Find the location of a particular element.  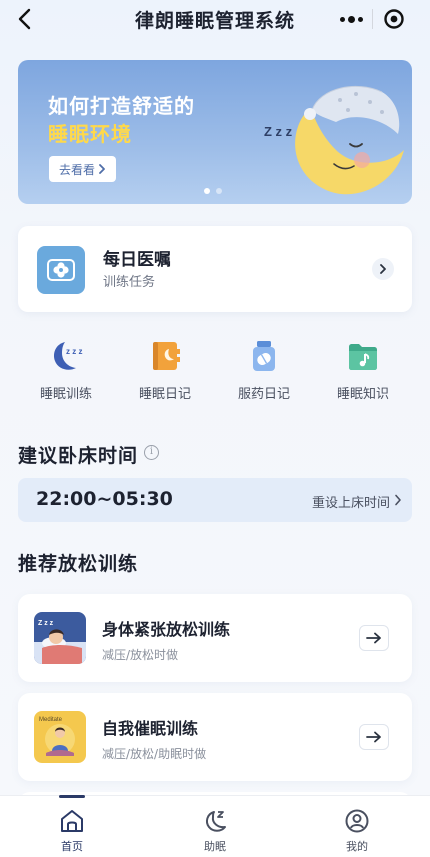

quick-item-sleep-training: z z z 睡眠训练 is located at coordinates (66, 369).